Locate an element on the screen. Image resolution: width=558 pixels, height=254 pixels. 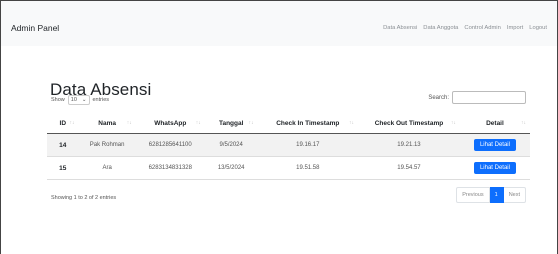
show-label: Show is located at coordinates (58, 100).